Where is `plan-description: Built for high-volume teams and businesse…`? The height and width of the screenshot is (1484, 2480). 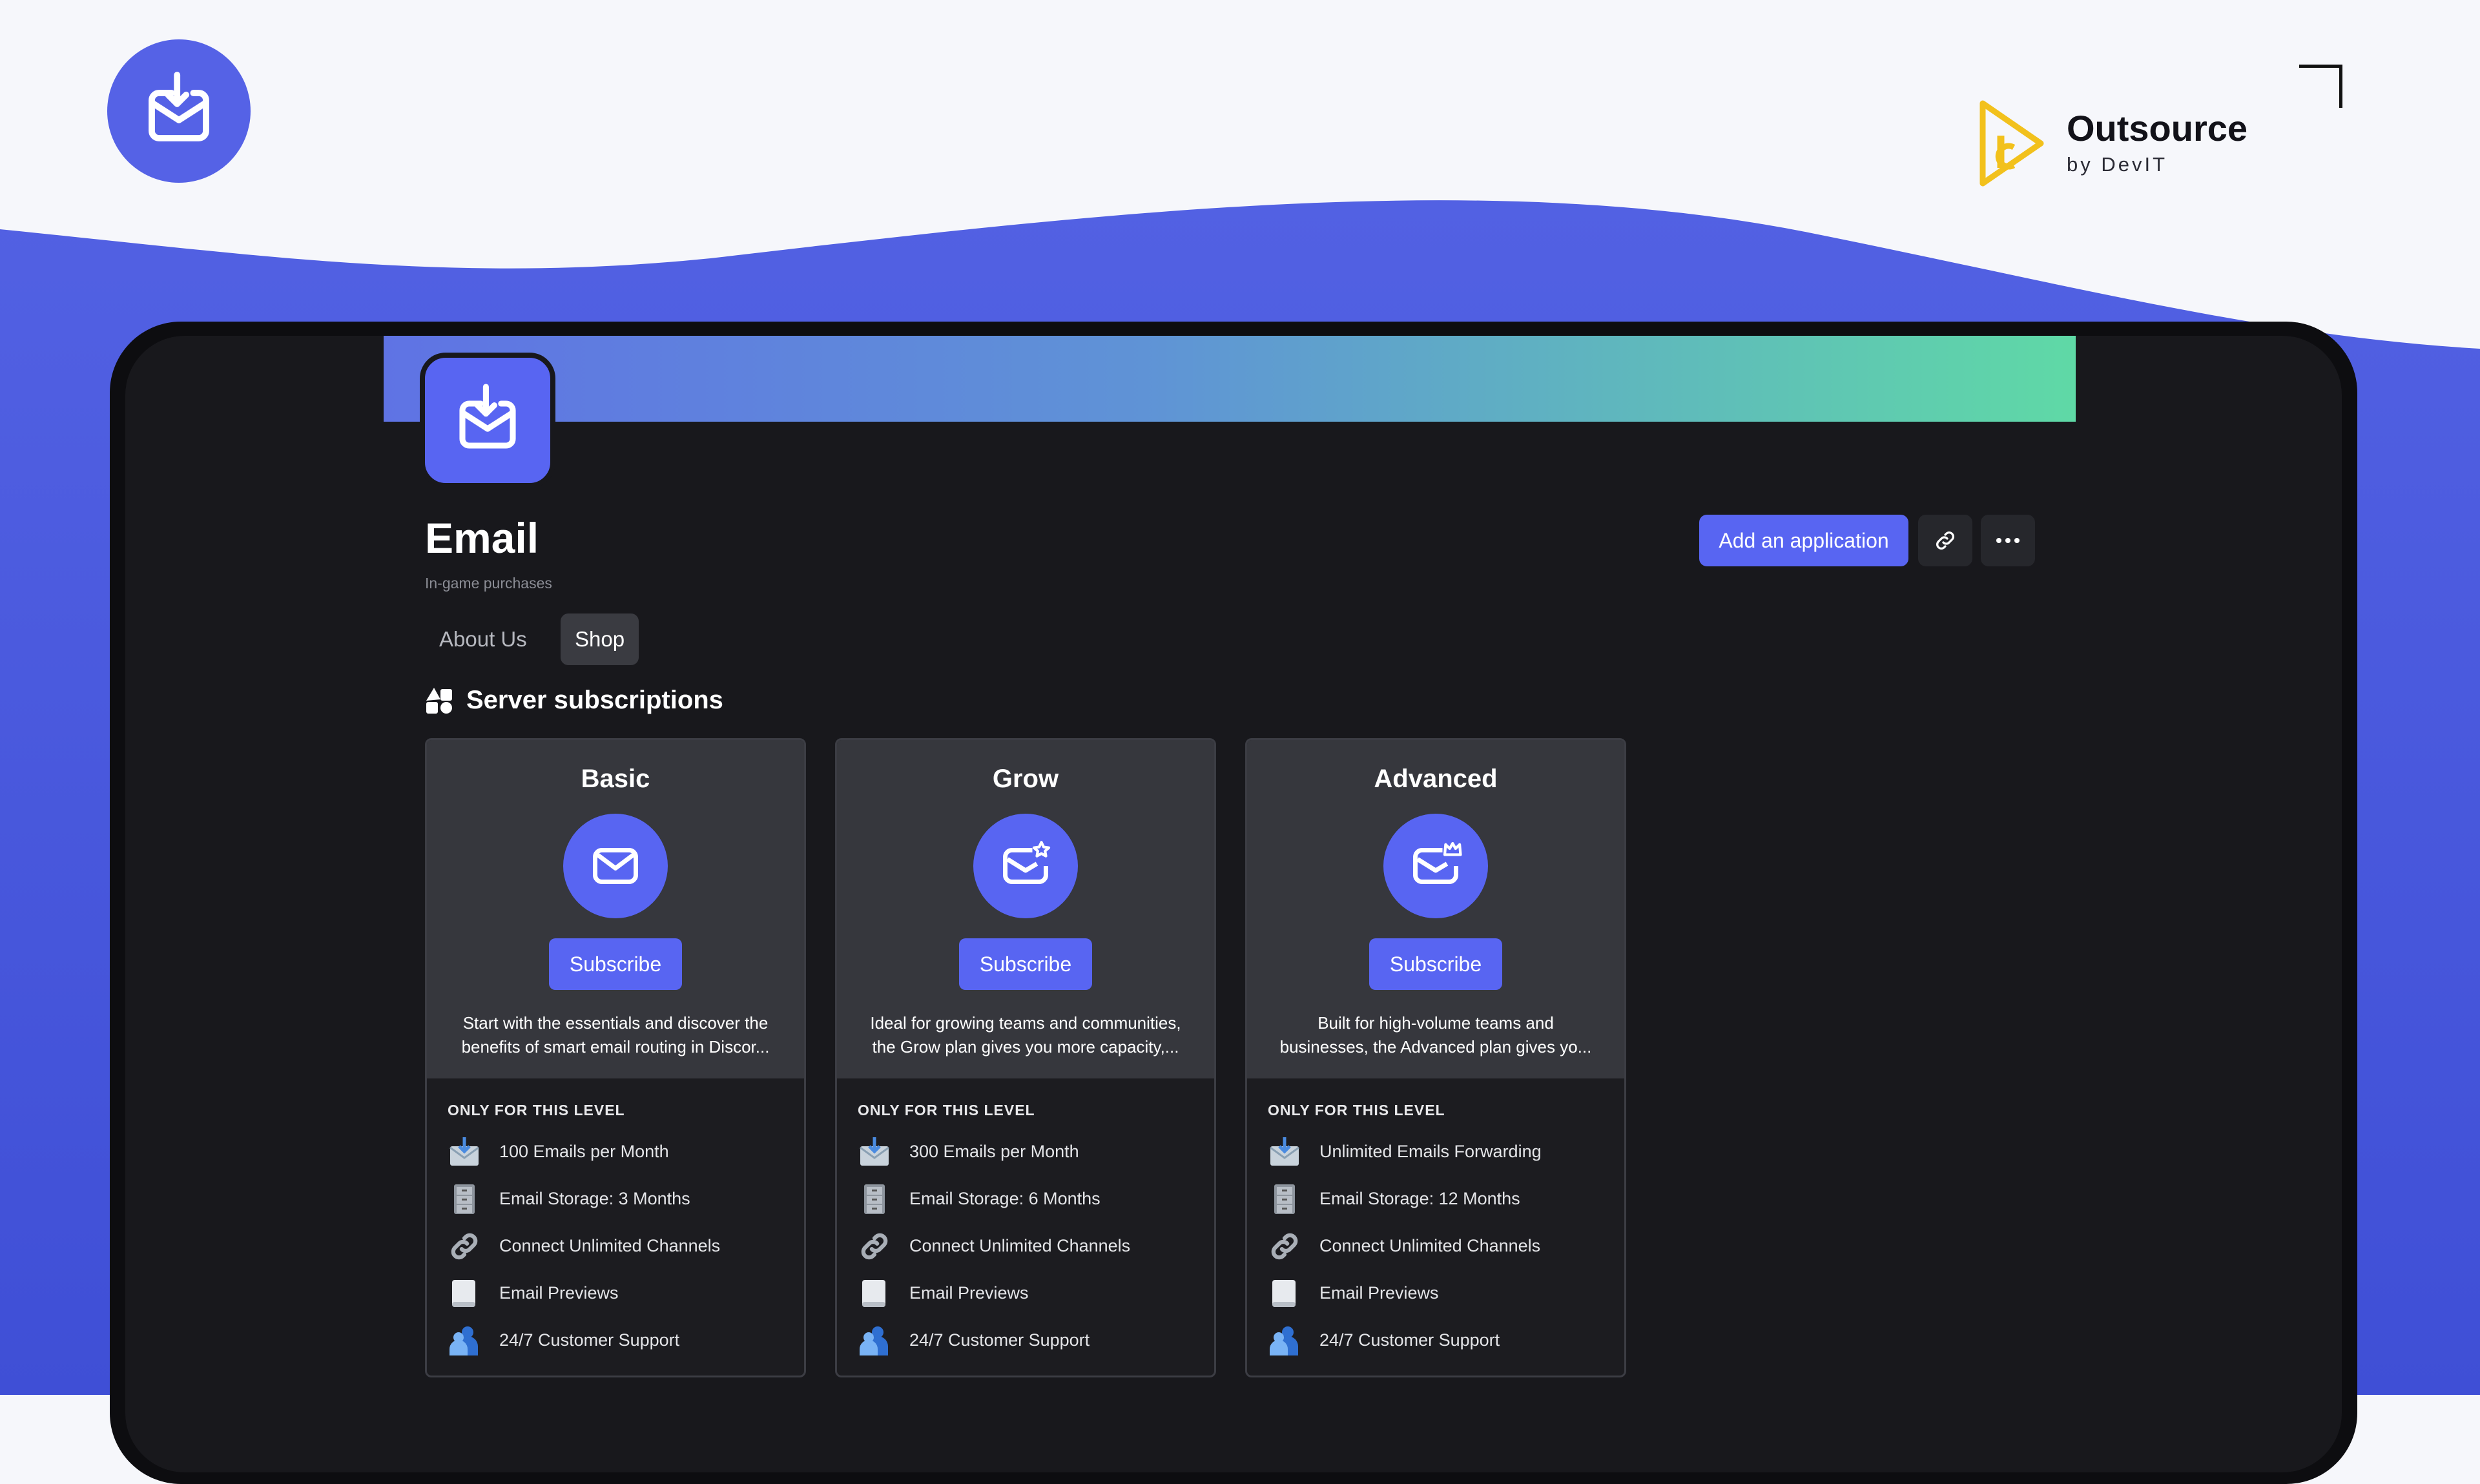 plan-description: Built for high-volume teams and businesse… is located at coordinates (1435, 1034).